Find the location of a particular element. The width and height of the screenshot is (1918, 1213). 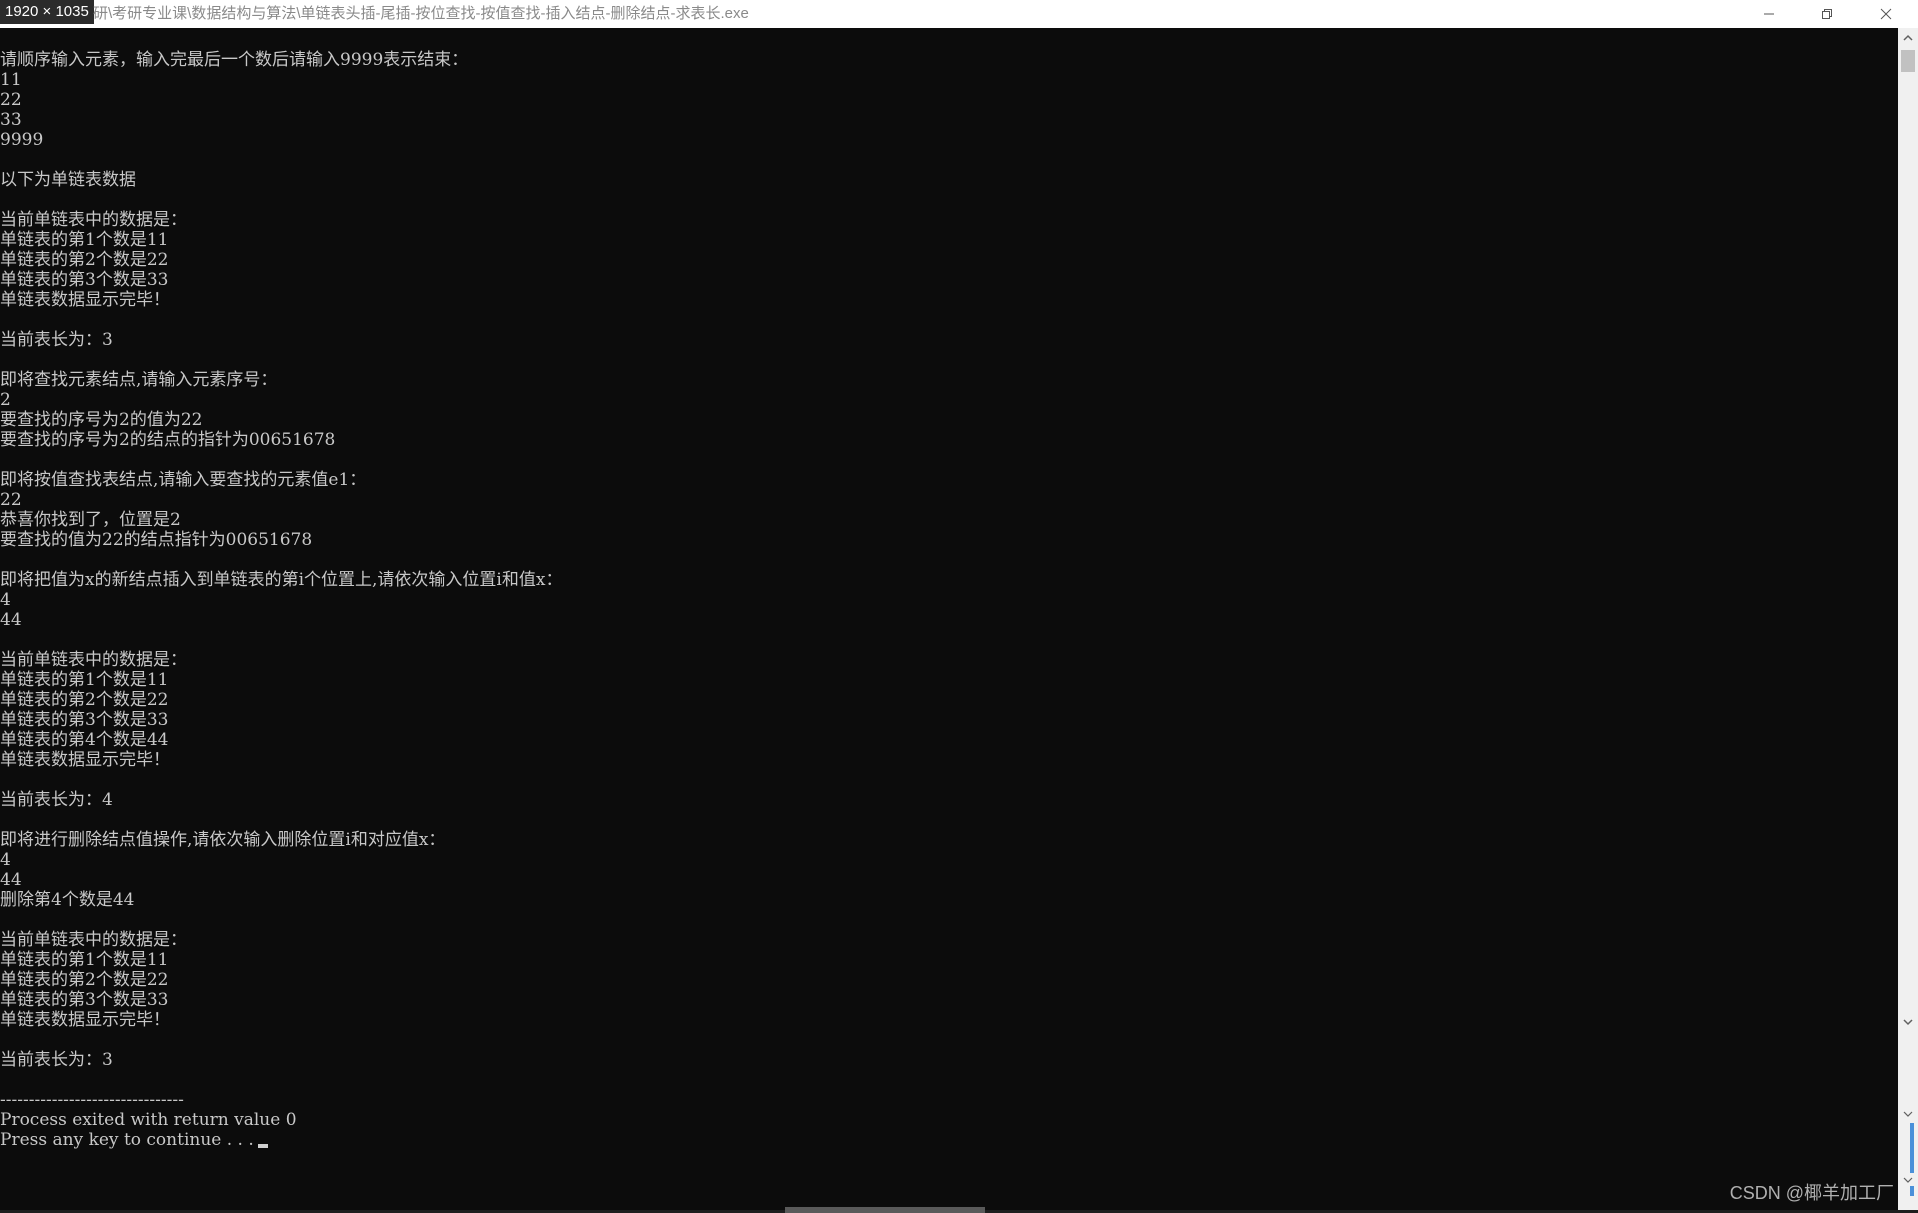

minimize-icon is located at coordinates (1769, 14).